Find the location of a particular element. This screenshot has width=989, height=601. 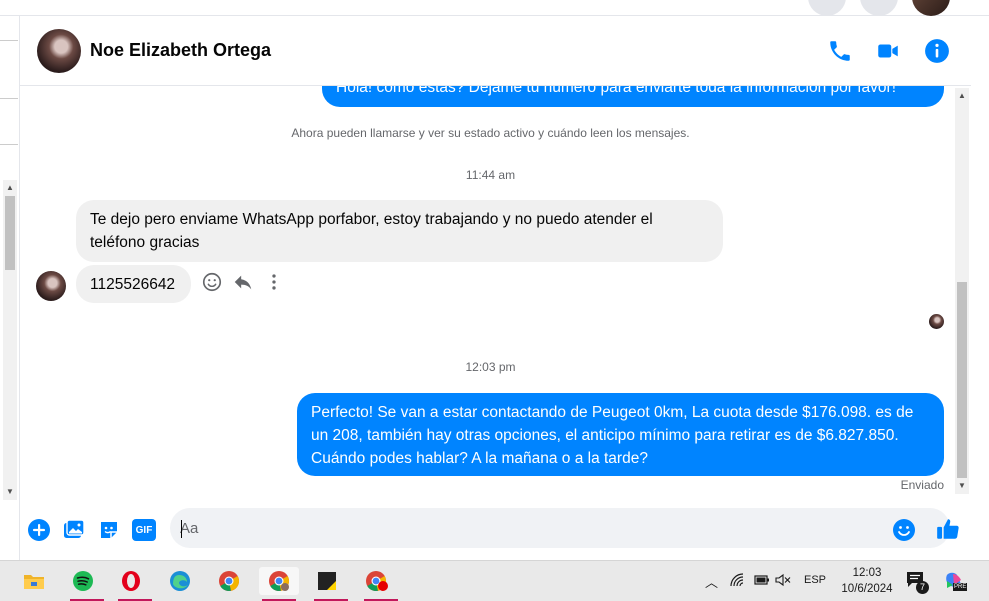

contact-name: Noe Elizabeth Ortega is located at coordinates (180, 50).